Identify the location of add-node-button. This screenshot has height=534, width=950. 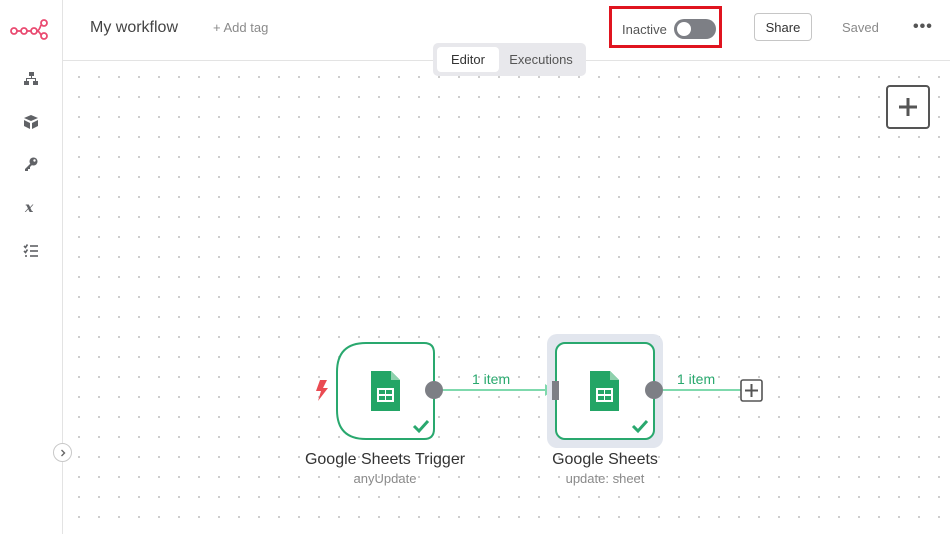
(908, 107).